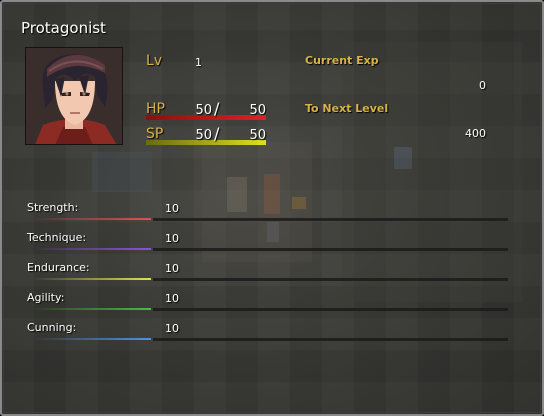 The image size is (544, 416). I want to click on hp-slash: /, so click(217, 108).